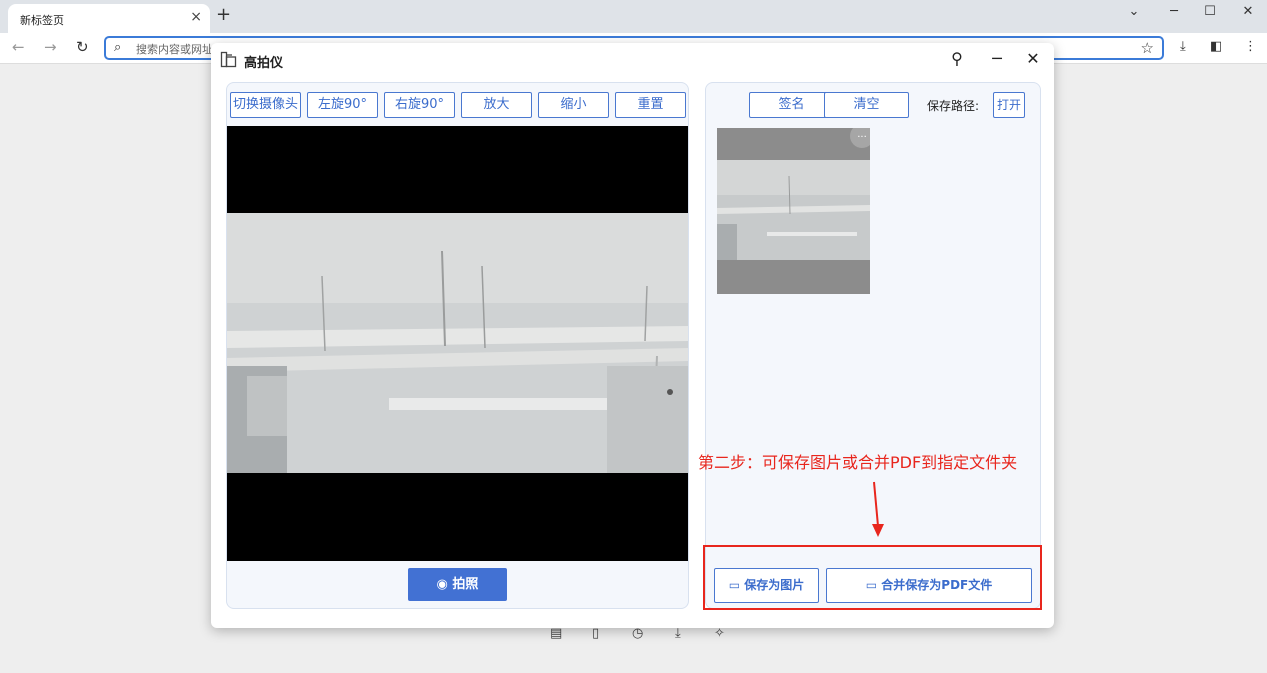 Image resolution: width=1267 pixels, height=673 pixels. I want to click on bookmark-star-icon: ☆, so click(1147, 48).